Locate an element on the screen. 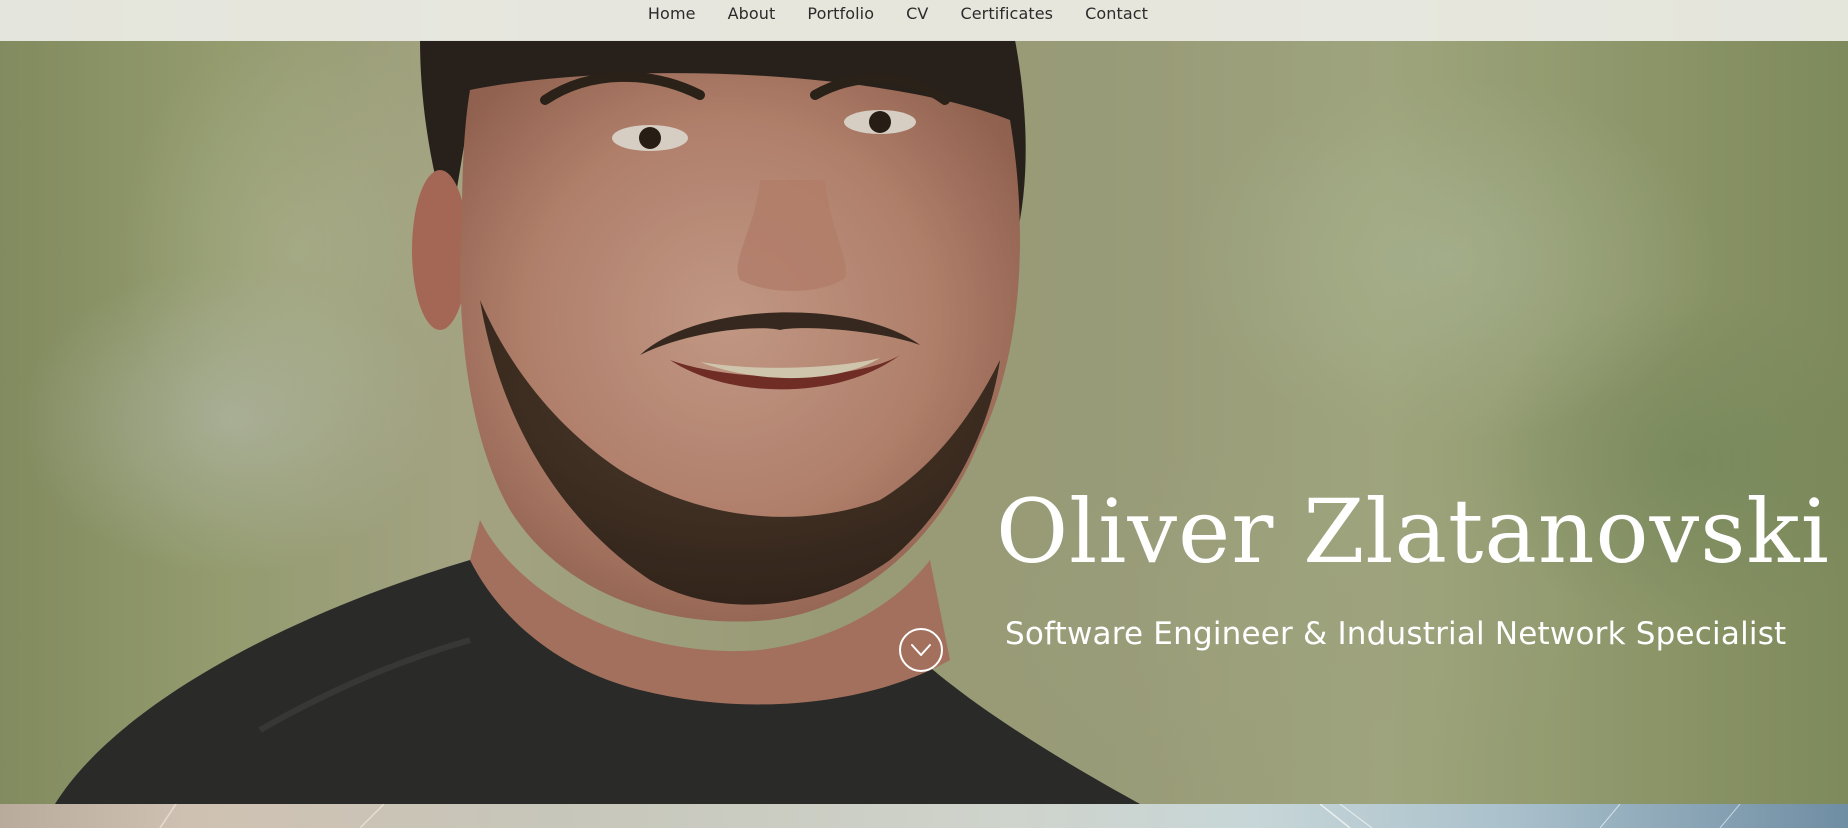 The width and height of the screenshot is (1848, 828). nav-item-contact: Contact is located at coordinates (1116, 13).